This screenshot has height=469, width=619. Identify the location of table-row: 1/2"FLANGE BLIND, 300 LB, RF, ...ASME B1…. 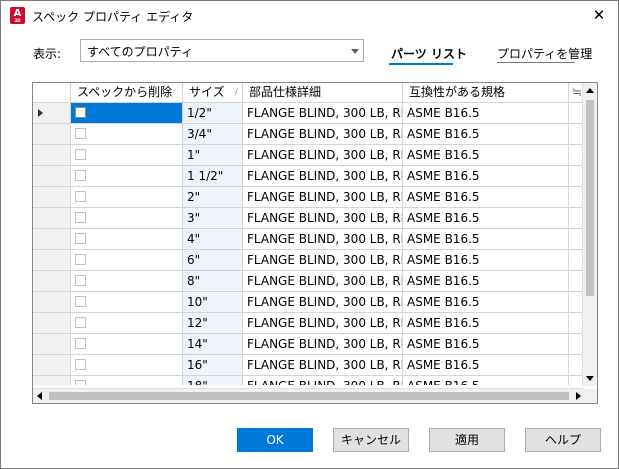
(309, 113).